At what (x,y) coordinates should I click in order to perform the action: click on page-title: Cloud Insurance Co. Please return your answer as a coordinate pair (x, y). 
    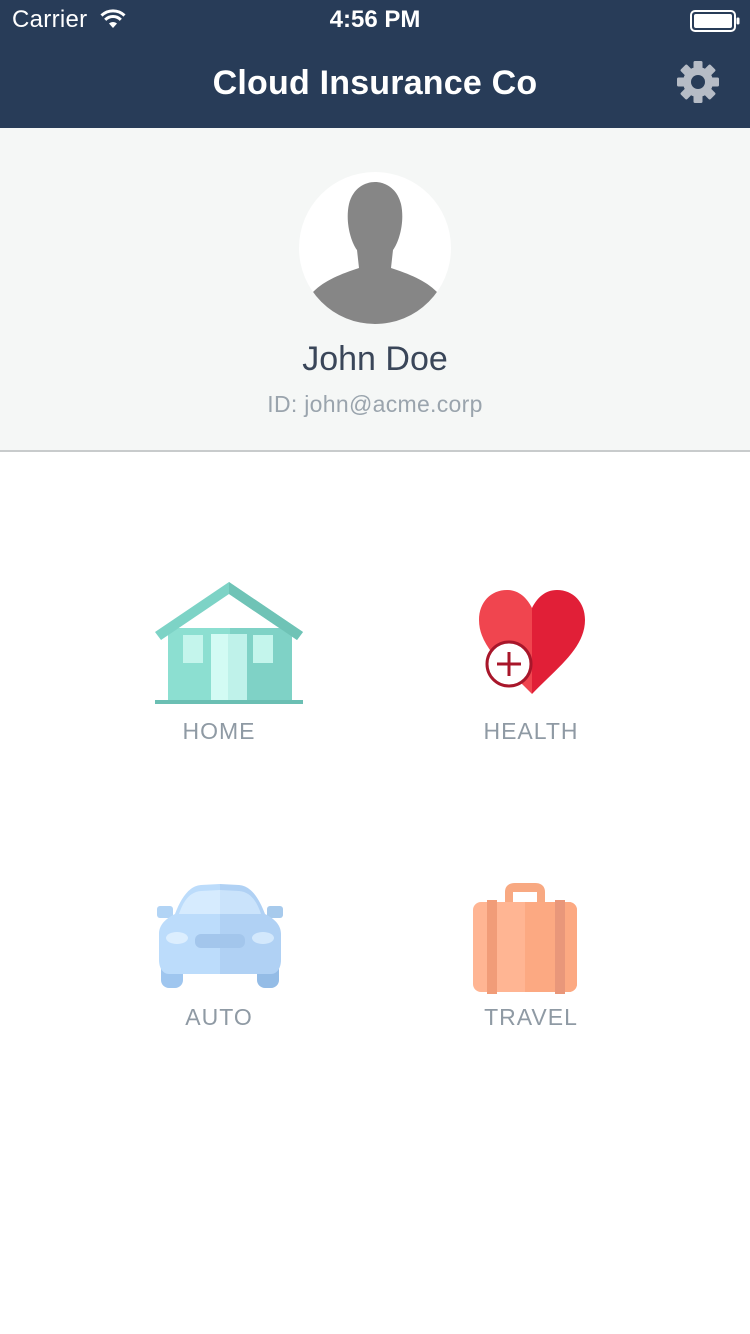
    Looking at the image, I should click on (375, 83).